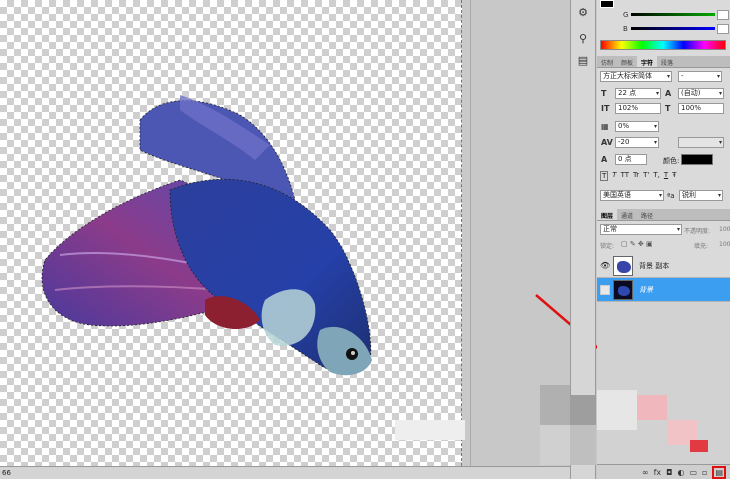 The image size is (730, 479). I want to click on small-caps-button: Tr, so click(636, 176).